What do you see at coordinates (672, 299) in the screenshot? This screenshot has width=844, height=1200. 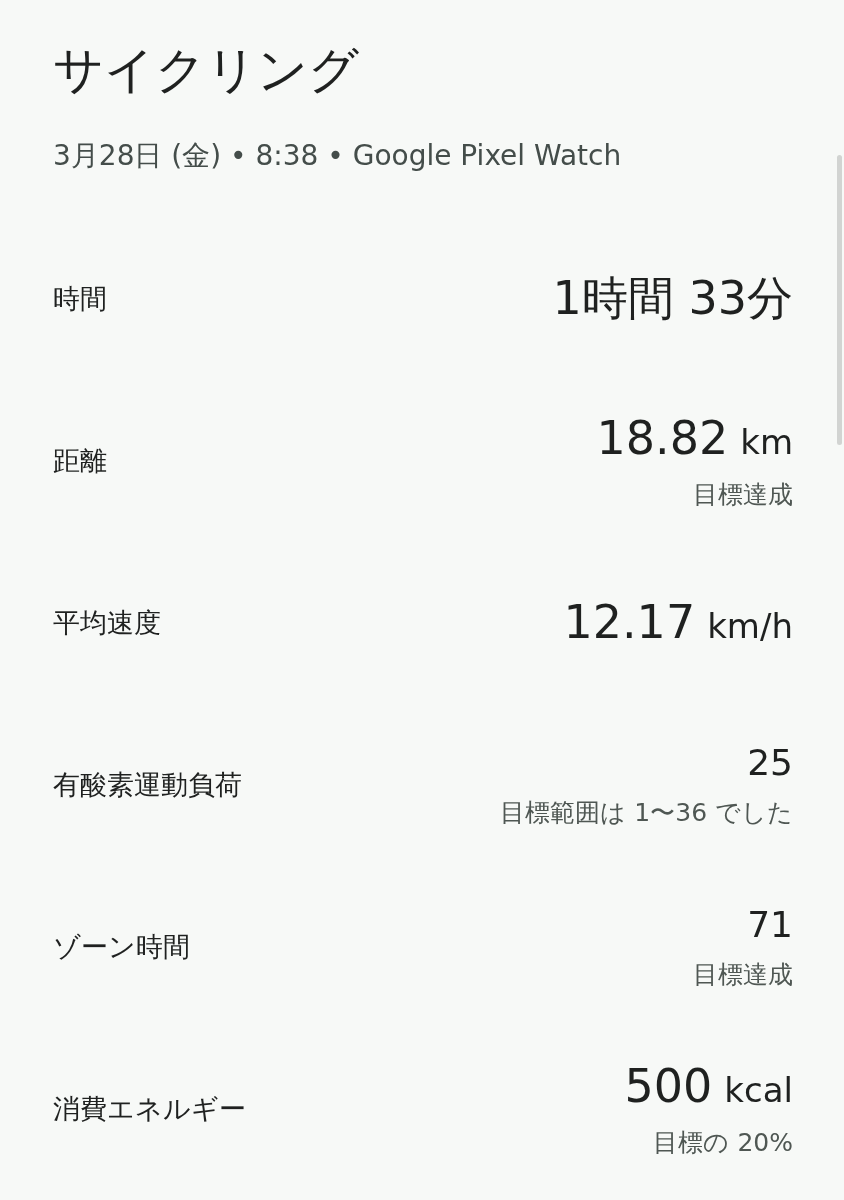 I see `metric-value: 1時間 33分` at bounding box center [672, 299].